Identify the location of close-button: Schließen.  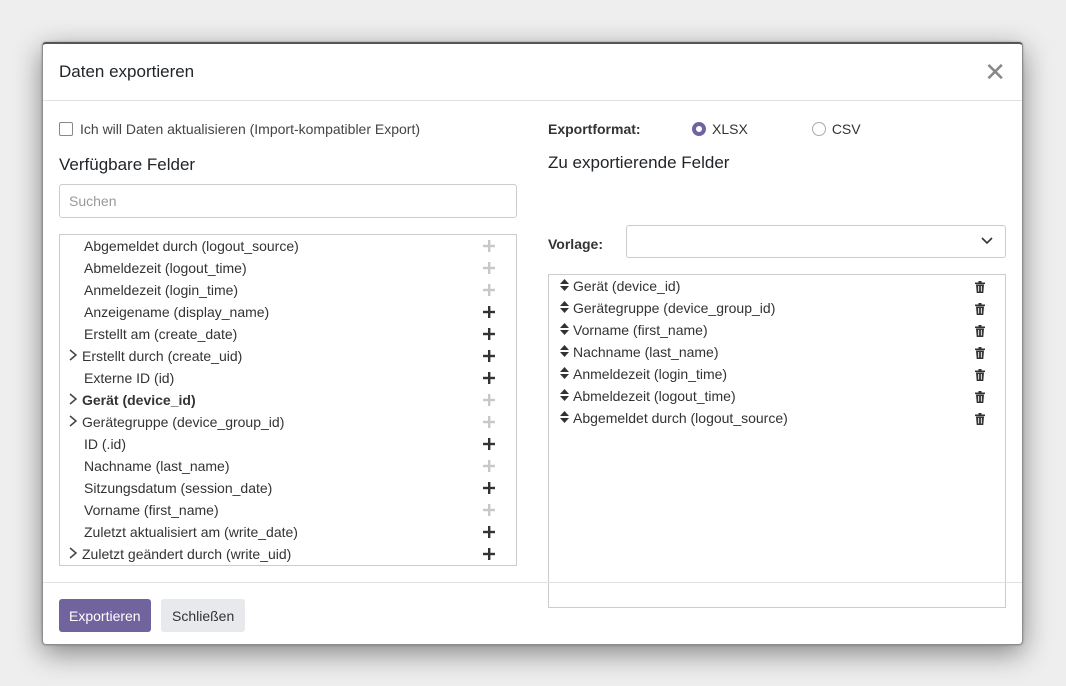
(203, 615).